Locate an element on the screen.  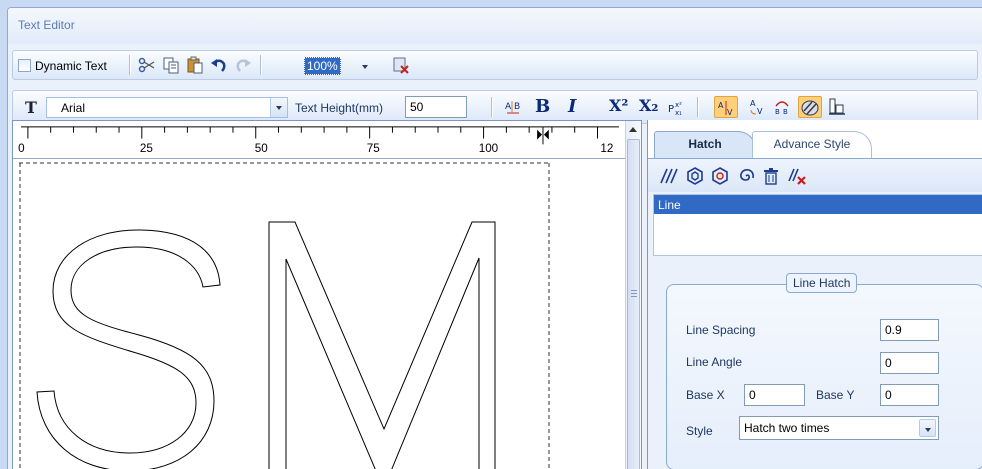
cut-icon is located at coordinates (147, 65).